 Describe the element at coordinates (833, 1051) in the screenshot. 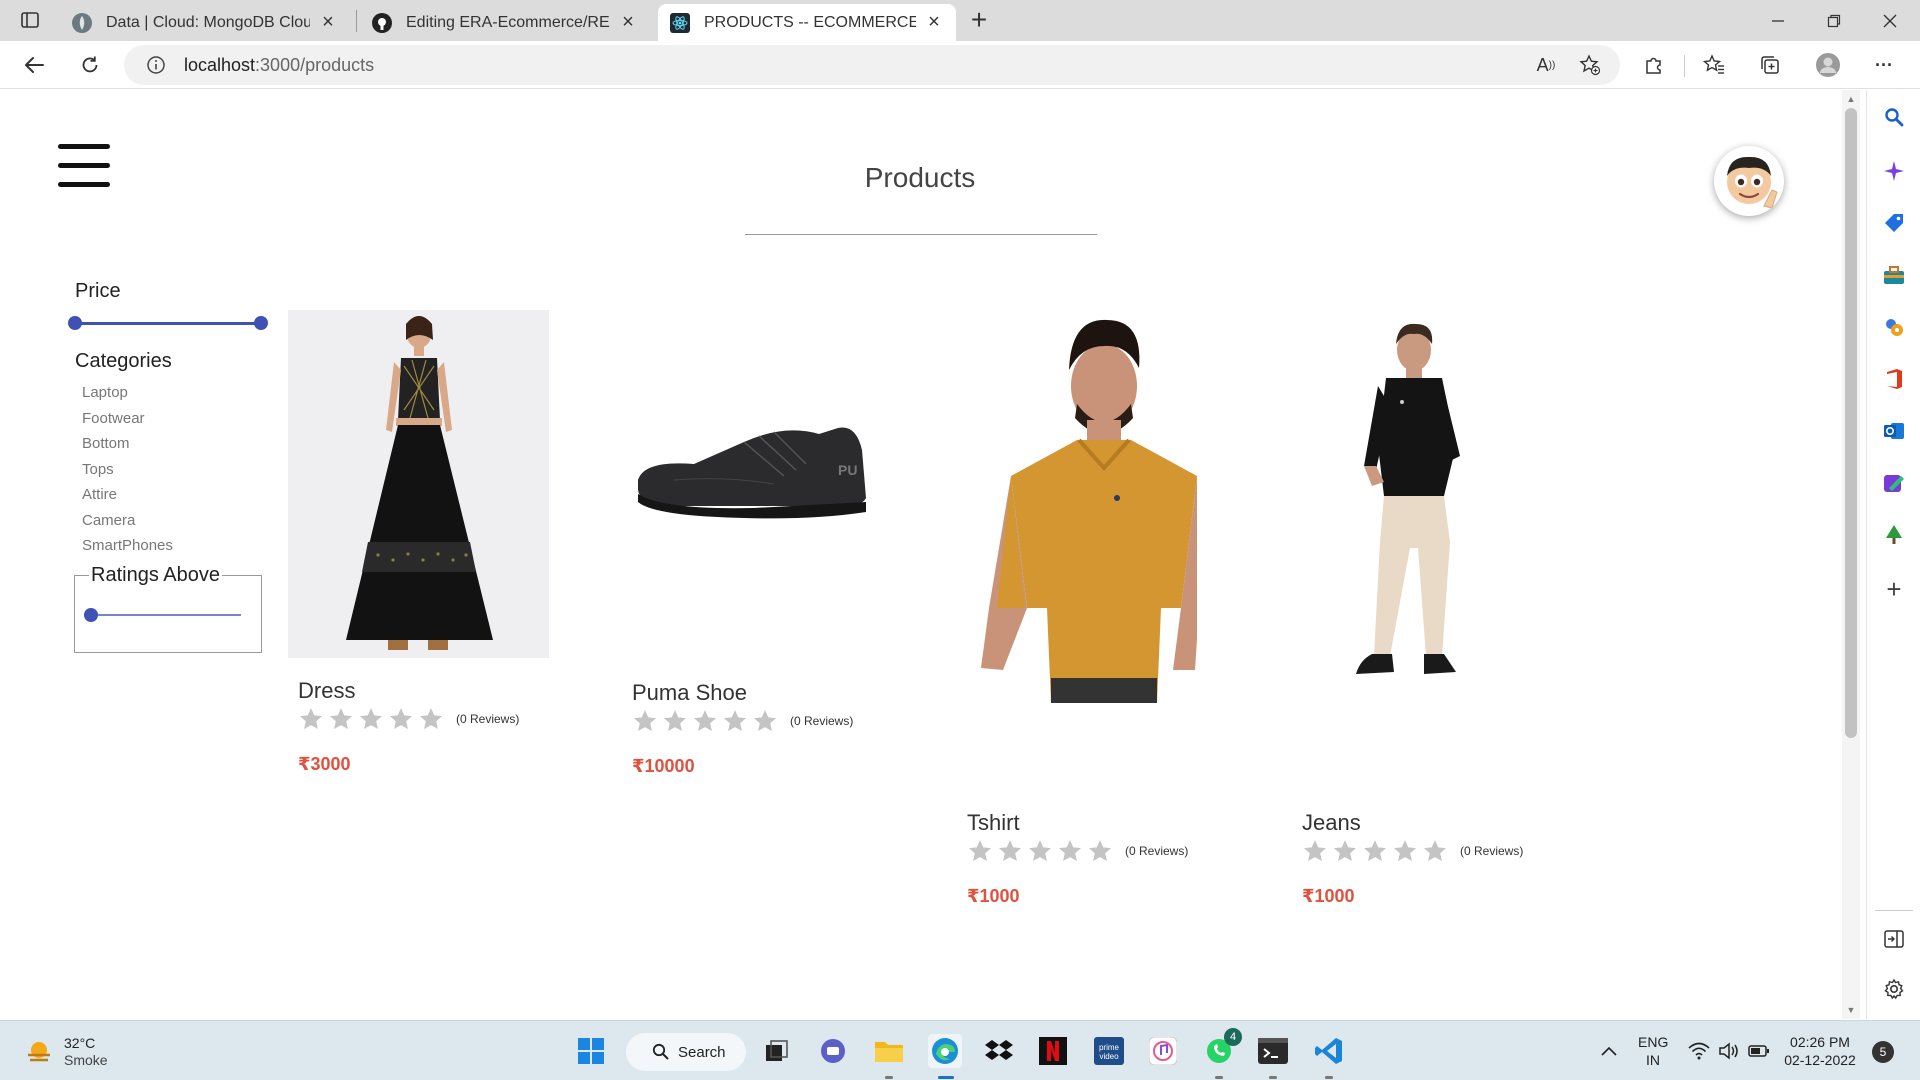

I see `teams-chat-icon` at that location.